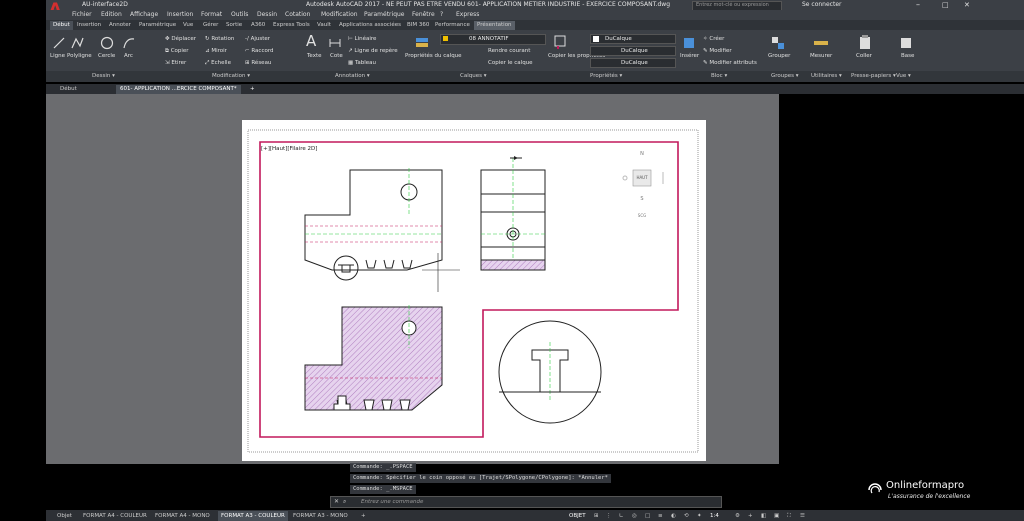 The width and height of the screenshot is (1024, 521). I want to click on linetype-dropdown: DuCalque, so click(633, 51).